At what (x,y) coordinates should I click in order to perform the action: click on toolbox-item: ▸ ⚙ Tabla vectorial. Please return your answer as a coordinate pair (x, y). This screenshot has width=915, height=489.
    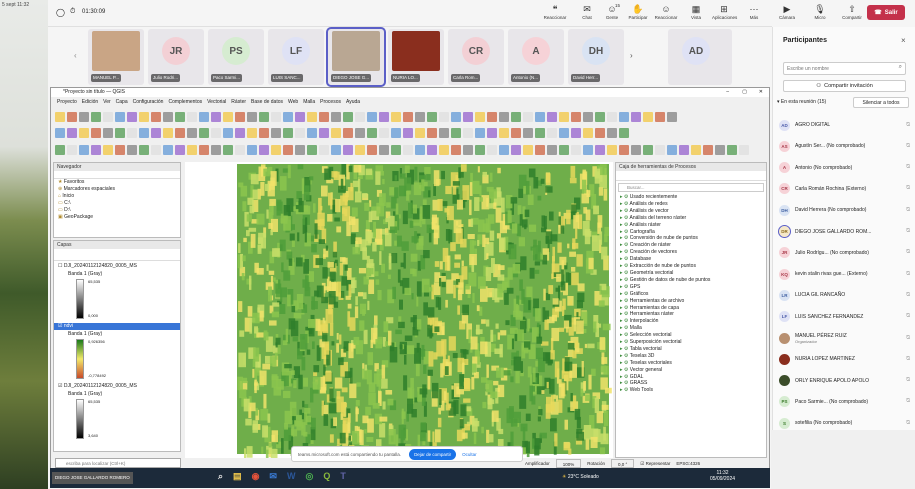
    Looking at the image, I should click on (691, 349).